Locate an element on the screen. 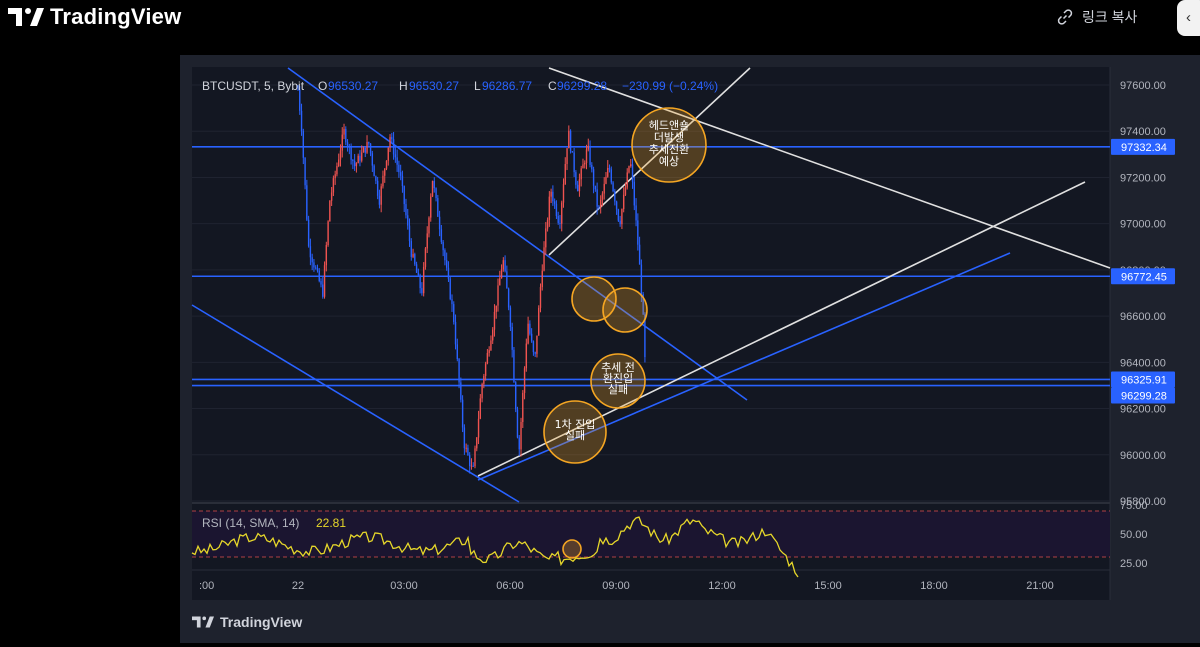 This screenshot has height=647, width=1200. price-tick-label: 97000.00 is located at coordinates (1143, 225).